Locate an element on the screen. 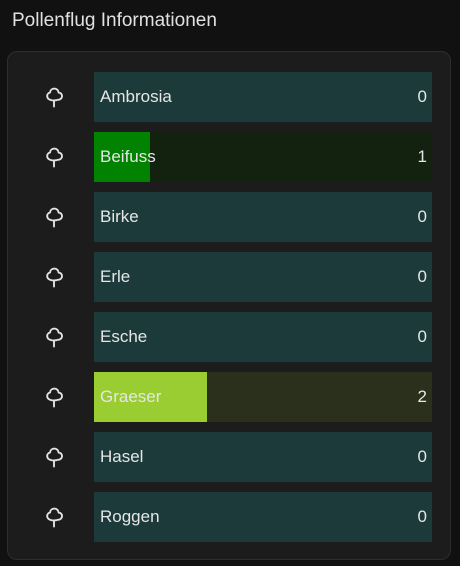  pollen-label: Esche is located at coordinates (124, 336).